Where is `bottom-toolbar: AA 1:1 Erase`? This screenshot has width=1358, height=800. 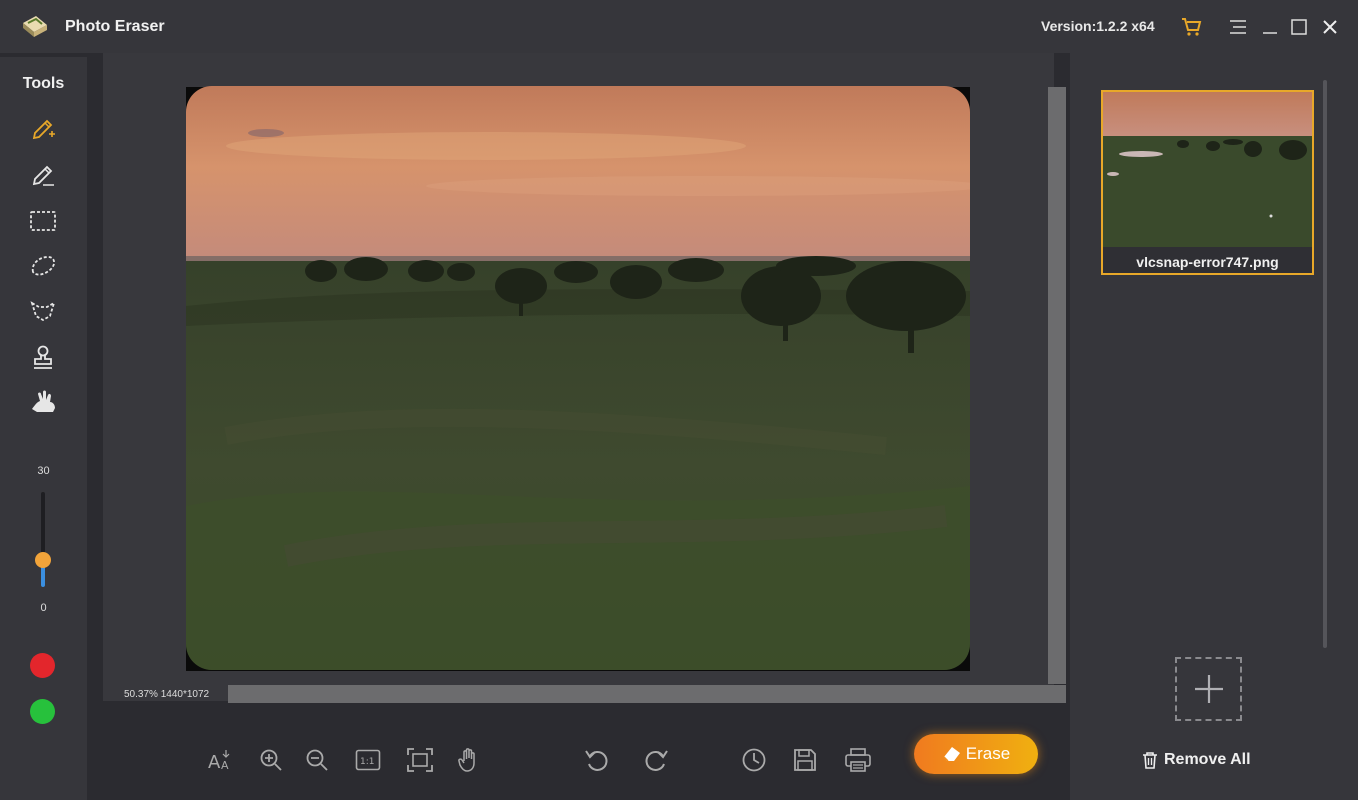 bottom-toolbar: AA 1:1 Erase is located at coordinates (578, 760).